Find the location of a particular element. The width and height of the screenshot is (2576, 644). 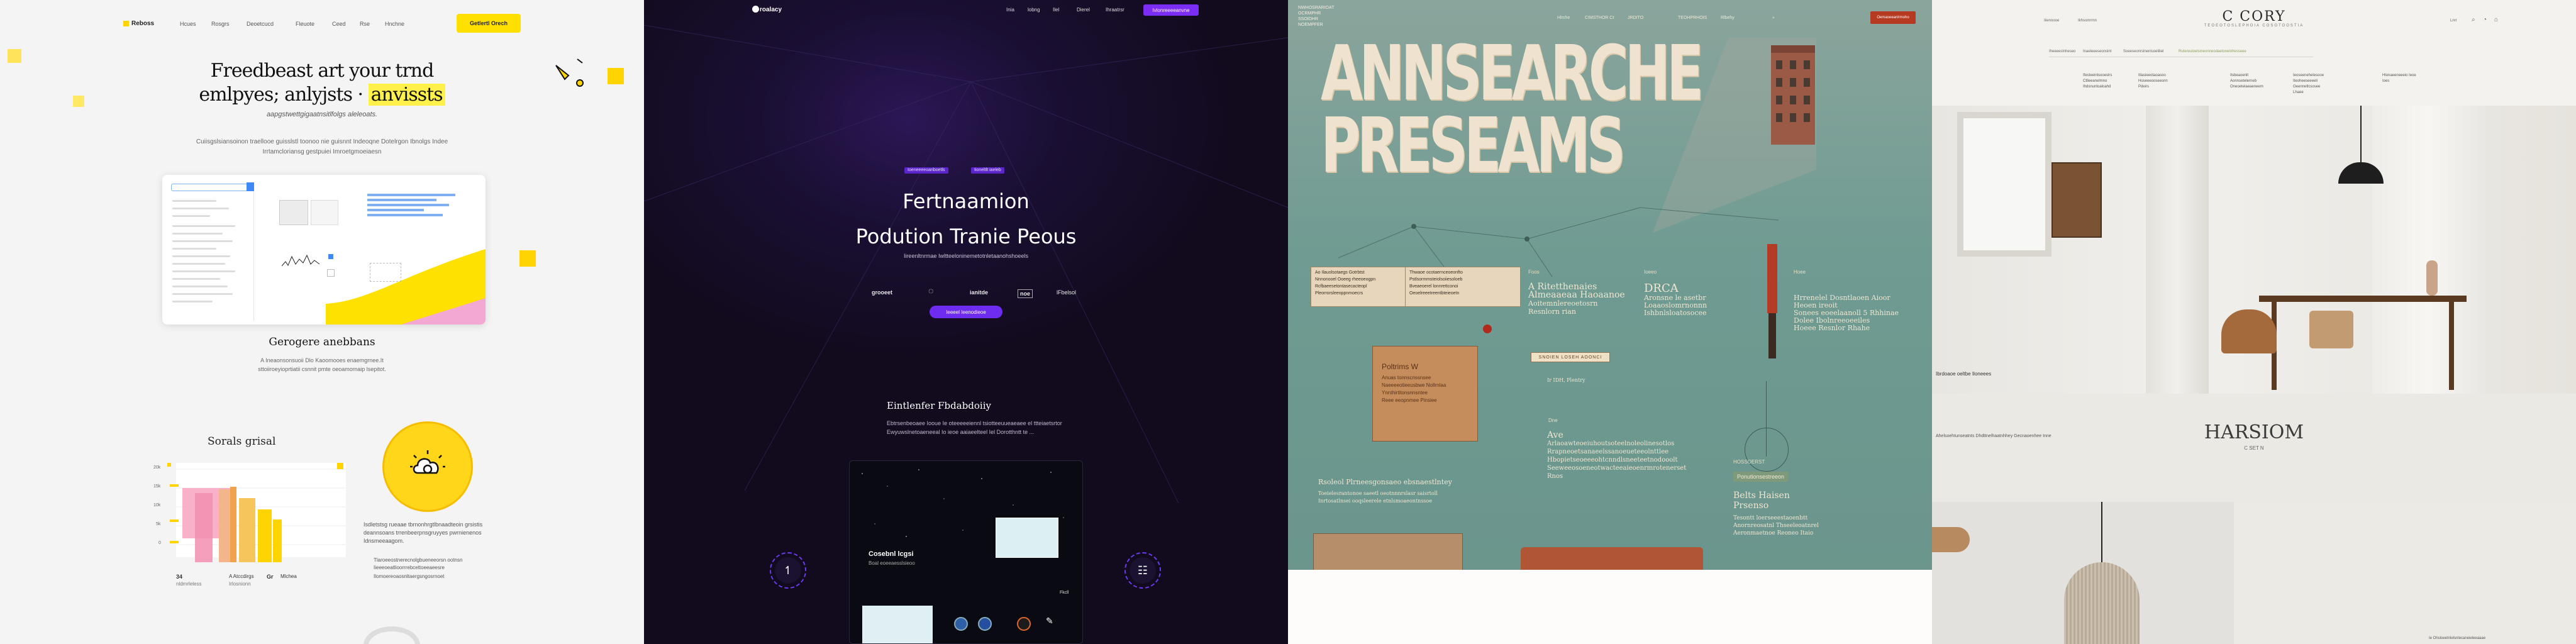

hero-title-line-2: Podution Tranie Peous is located at coordinates (966, 236).